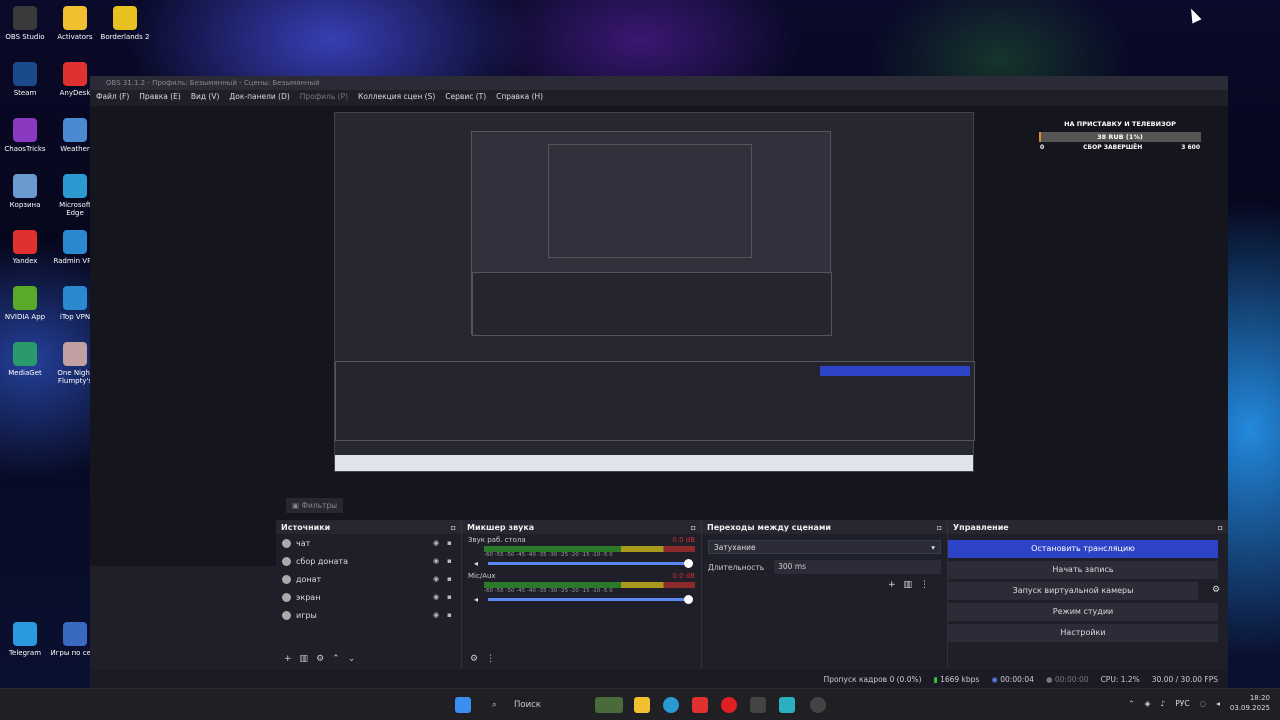 The height and width of the screenshot is (720, 1280). I want to click on obs-taskbar-icon, so click(818, 705).